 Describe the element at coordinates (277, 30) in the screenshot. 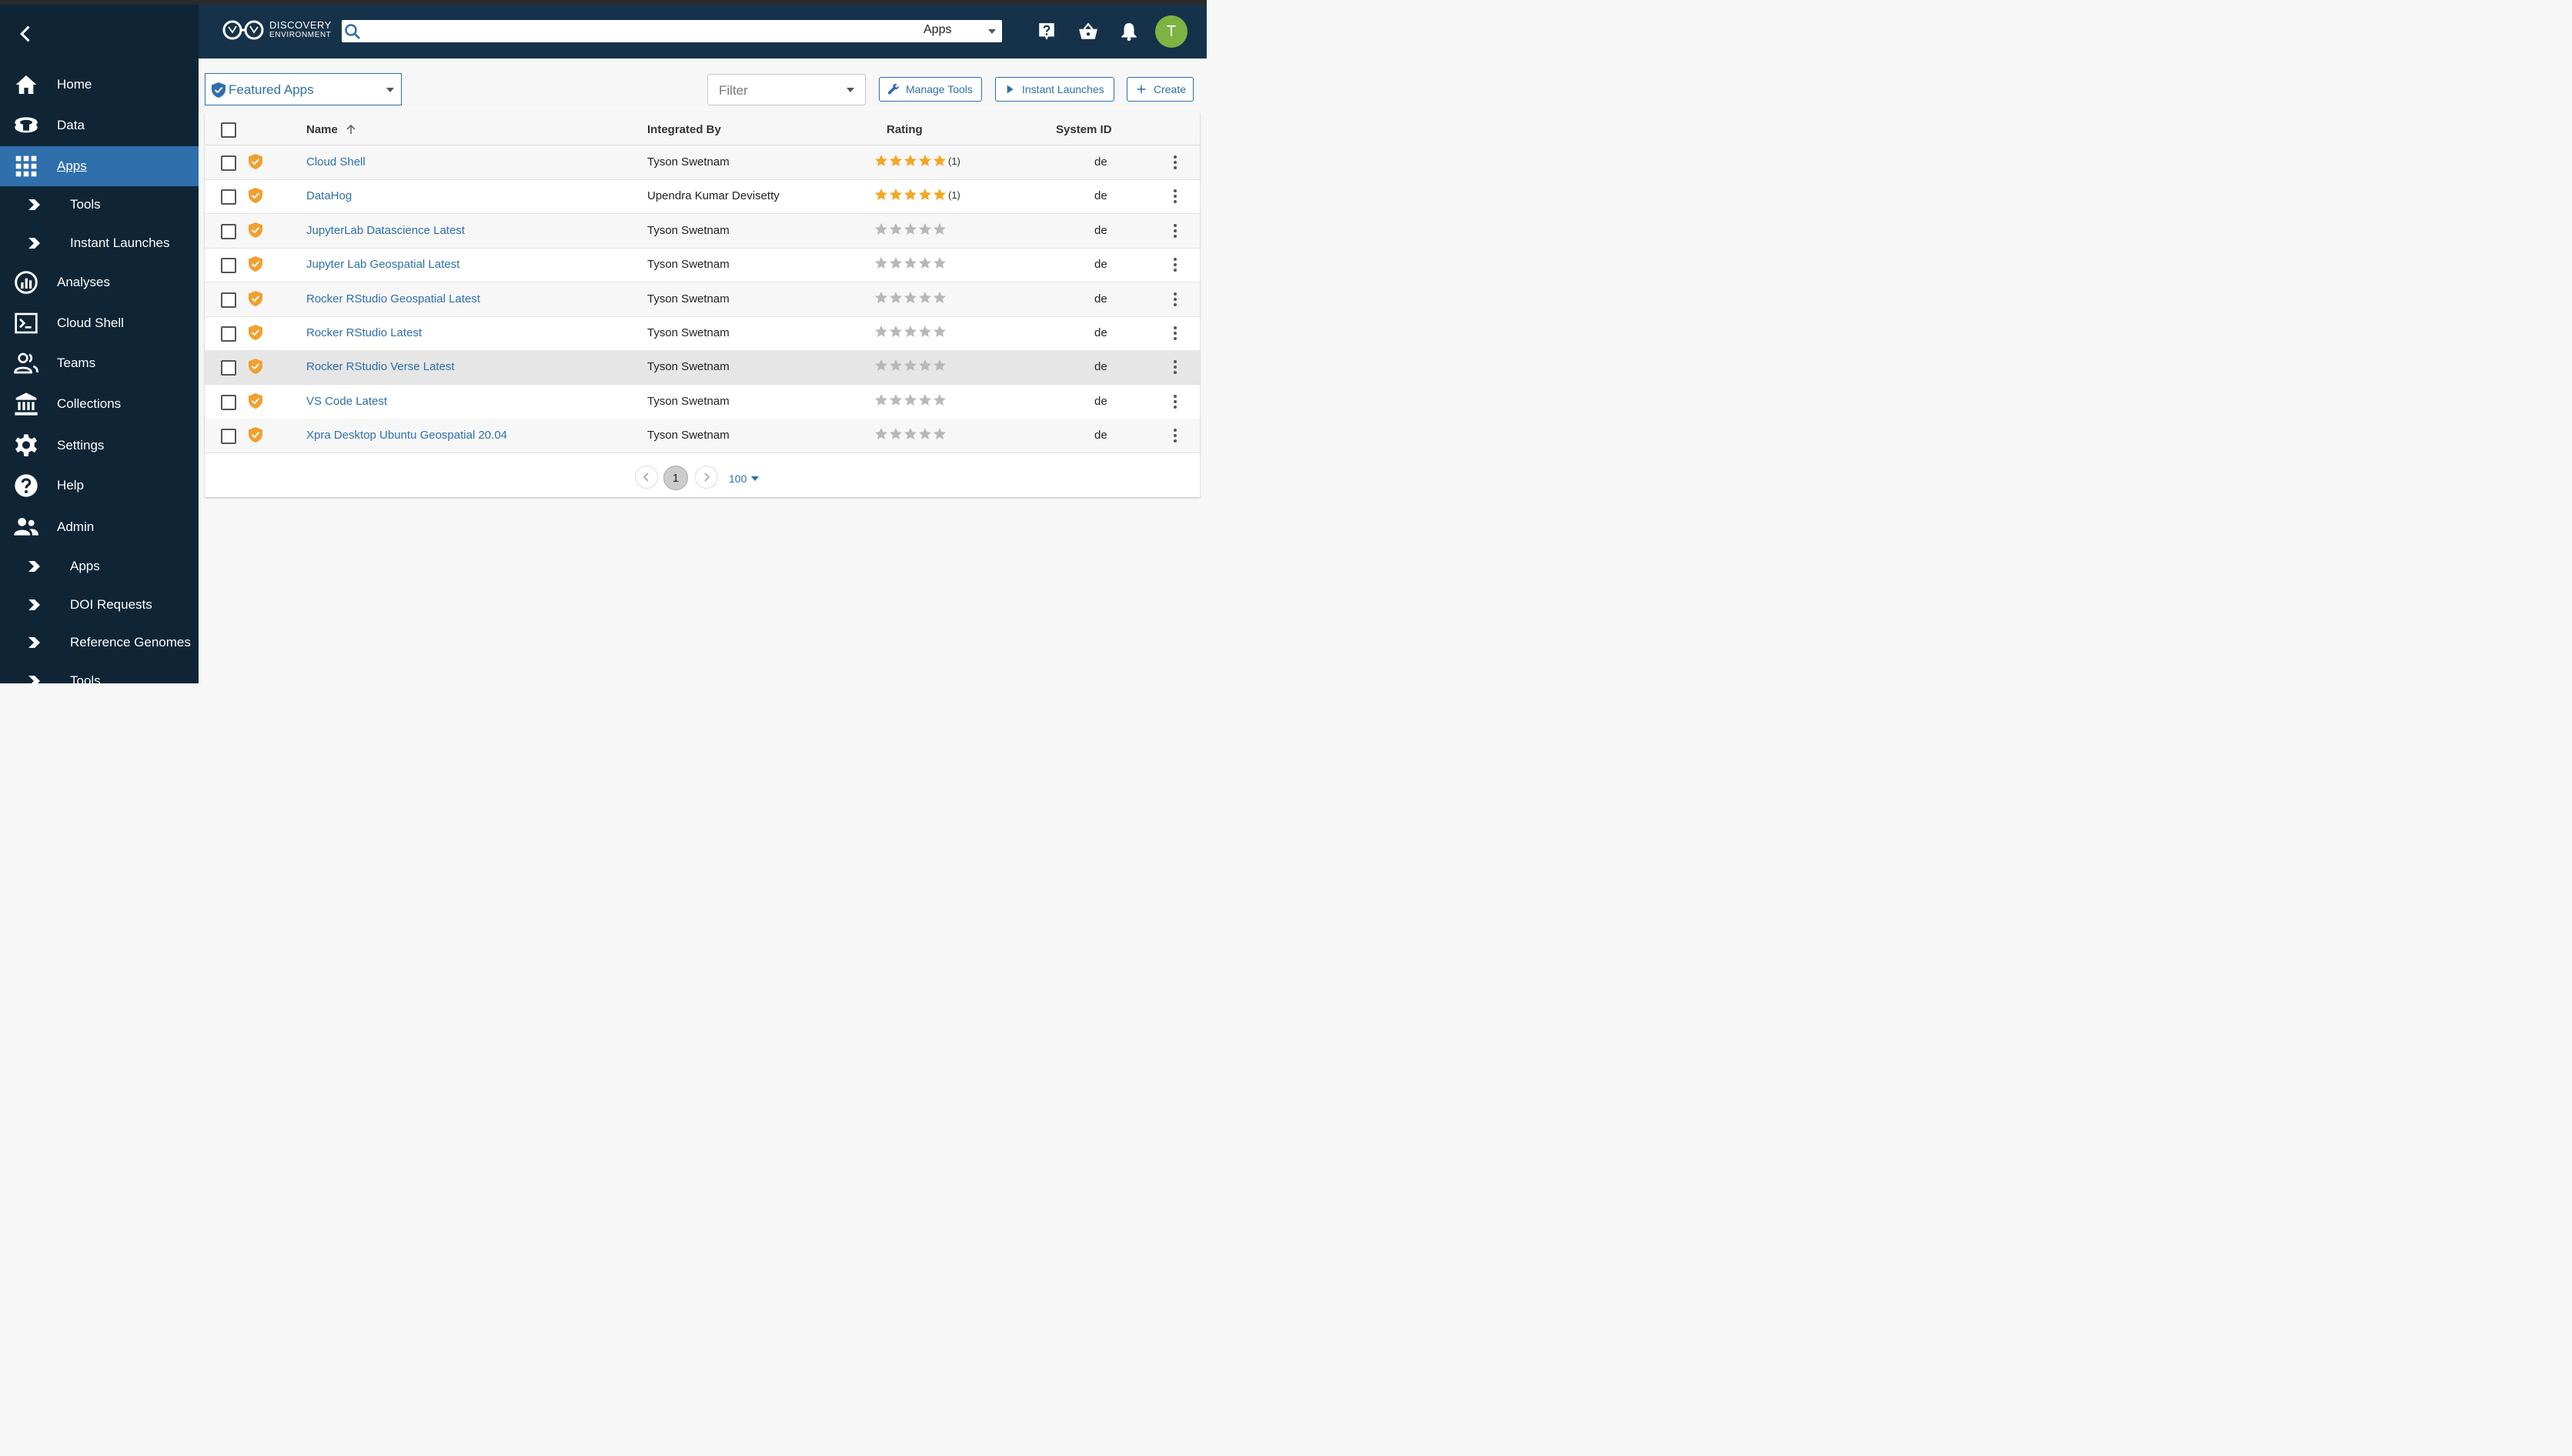

I see `discovery-environment-logo: DISCOVERY ENVIRONMENT` at that location.